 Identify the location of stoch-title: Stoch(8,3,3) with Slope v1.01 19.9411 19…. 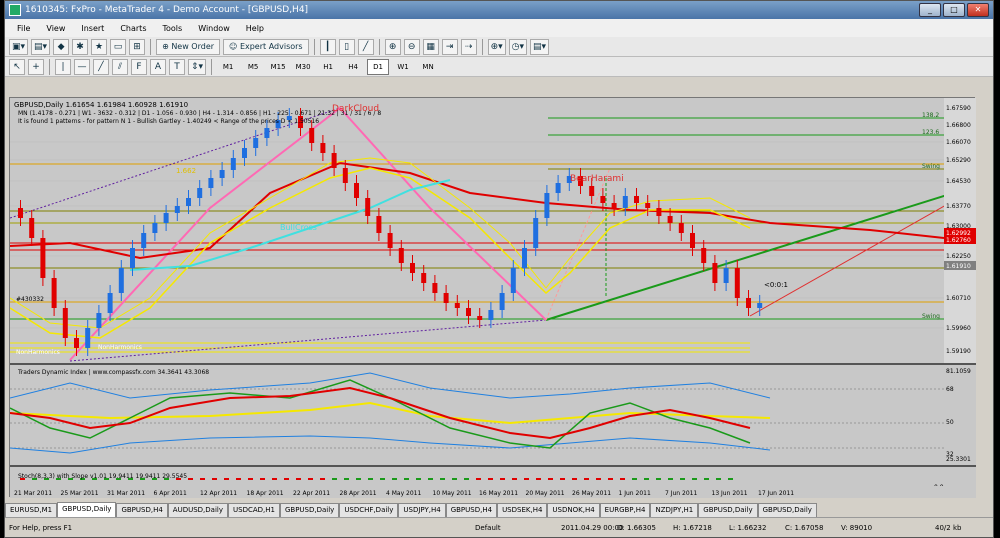
(102, 476).